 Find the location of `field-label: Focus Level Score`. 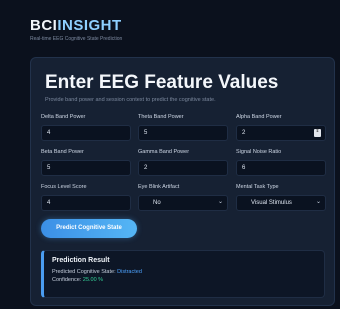

field-label: Focus Level Score is located at coordinates (64, 187).